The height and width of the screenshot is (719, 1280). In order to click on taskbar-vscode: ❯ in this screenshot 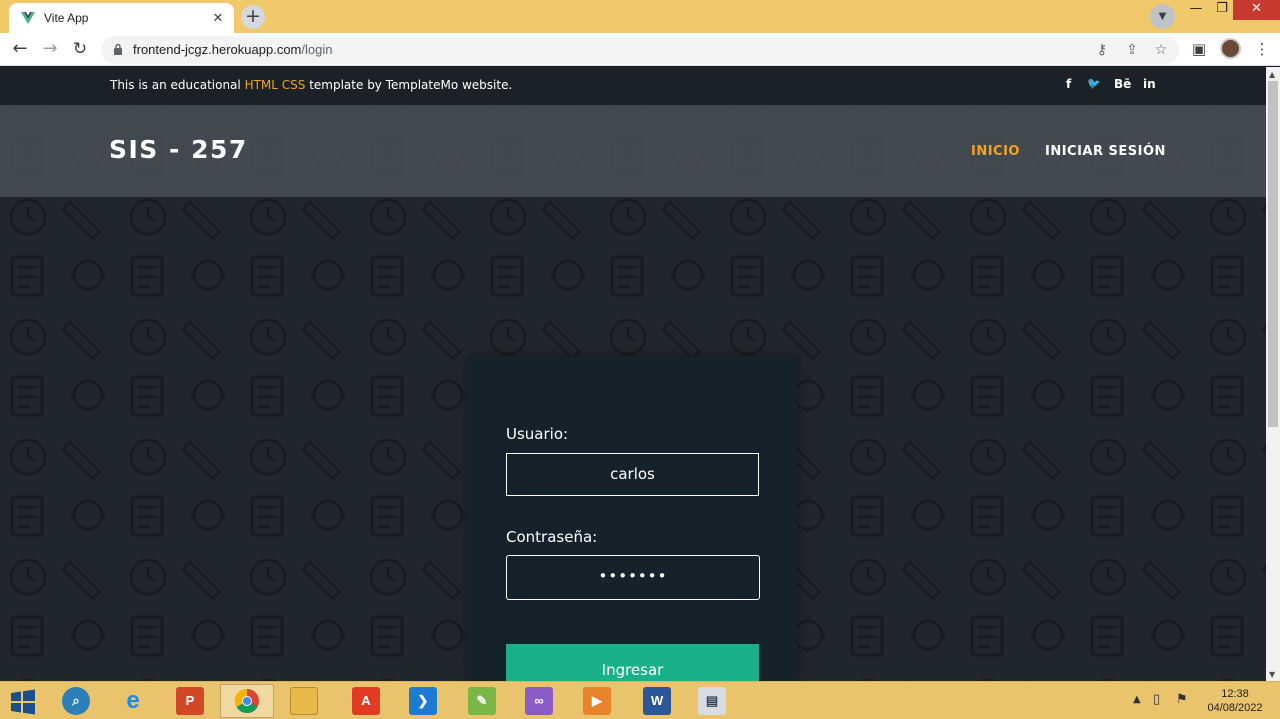, I will do `click(423, 701)`.